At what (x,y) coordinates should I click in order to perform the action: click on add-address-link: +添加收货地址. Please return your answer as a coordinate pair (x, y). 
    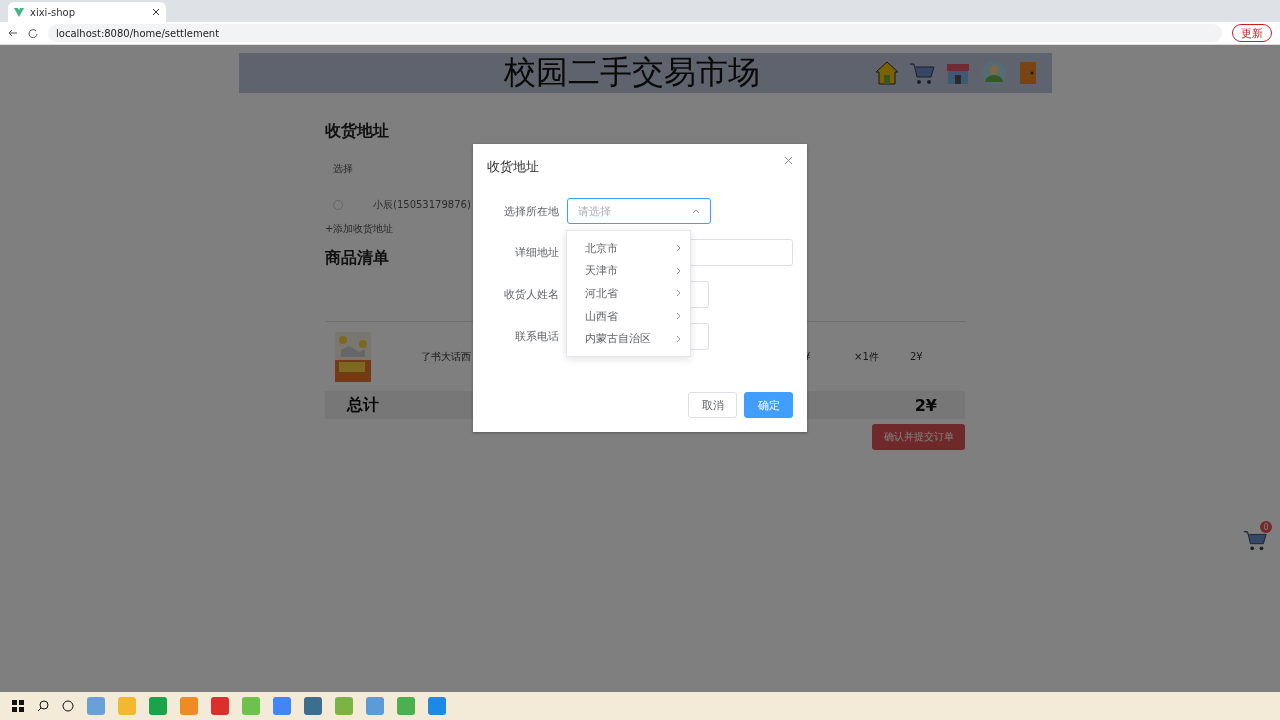
    Looking at the image, I should click on (359, 229).